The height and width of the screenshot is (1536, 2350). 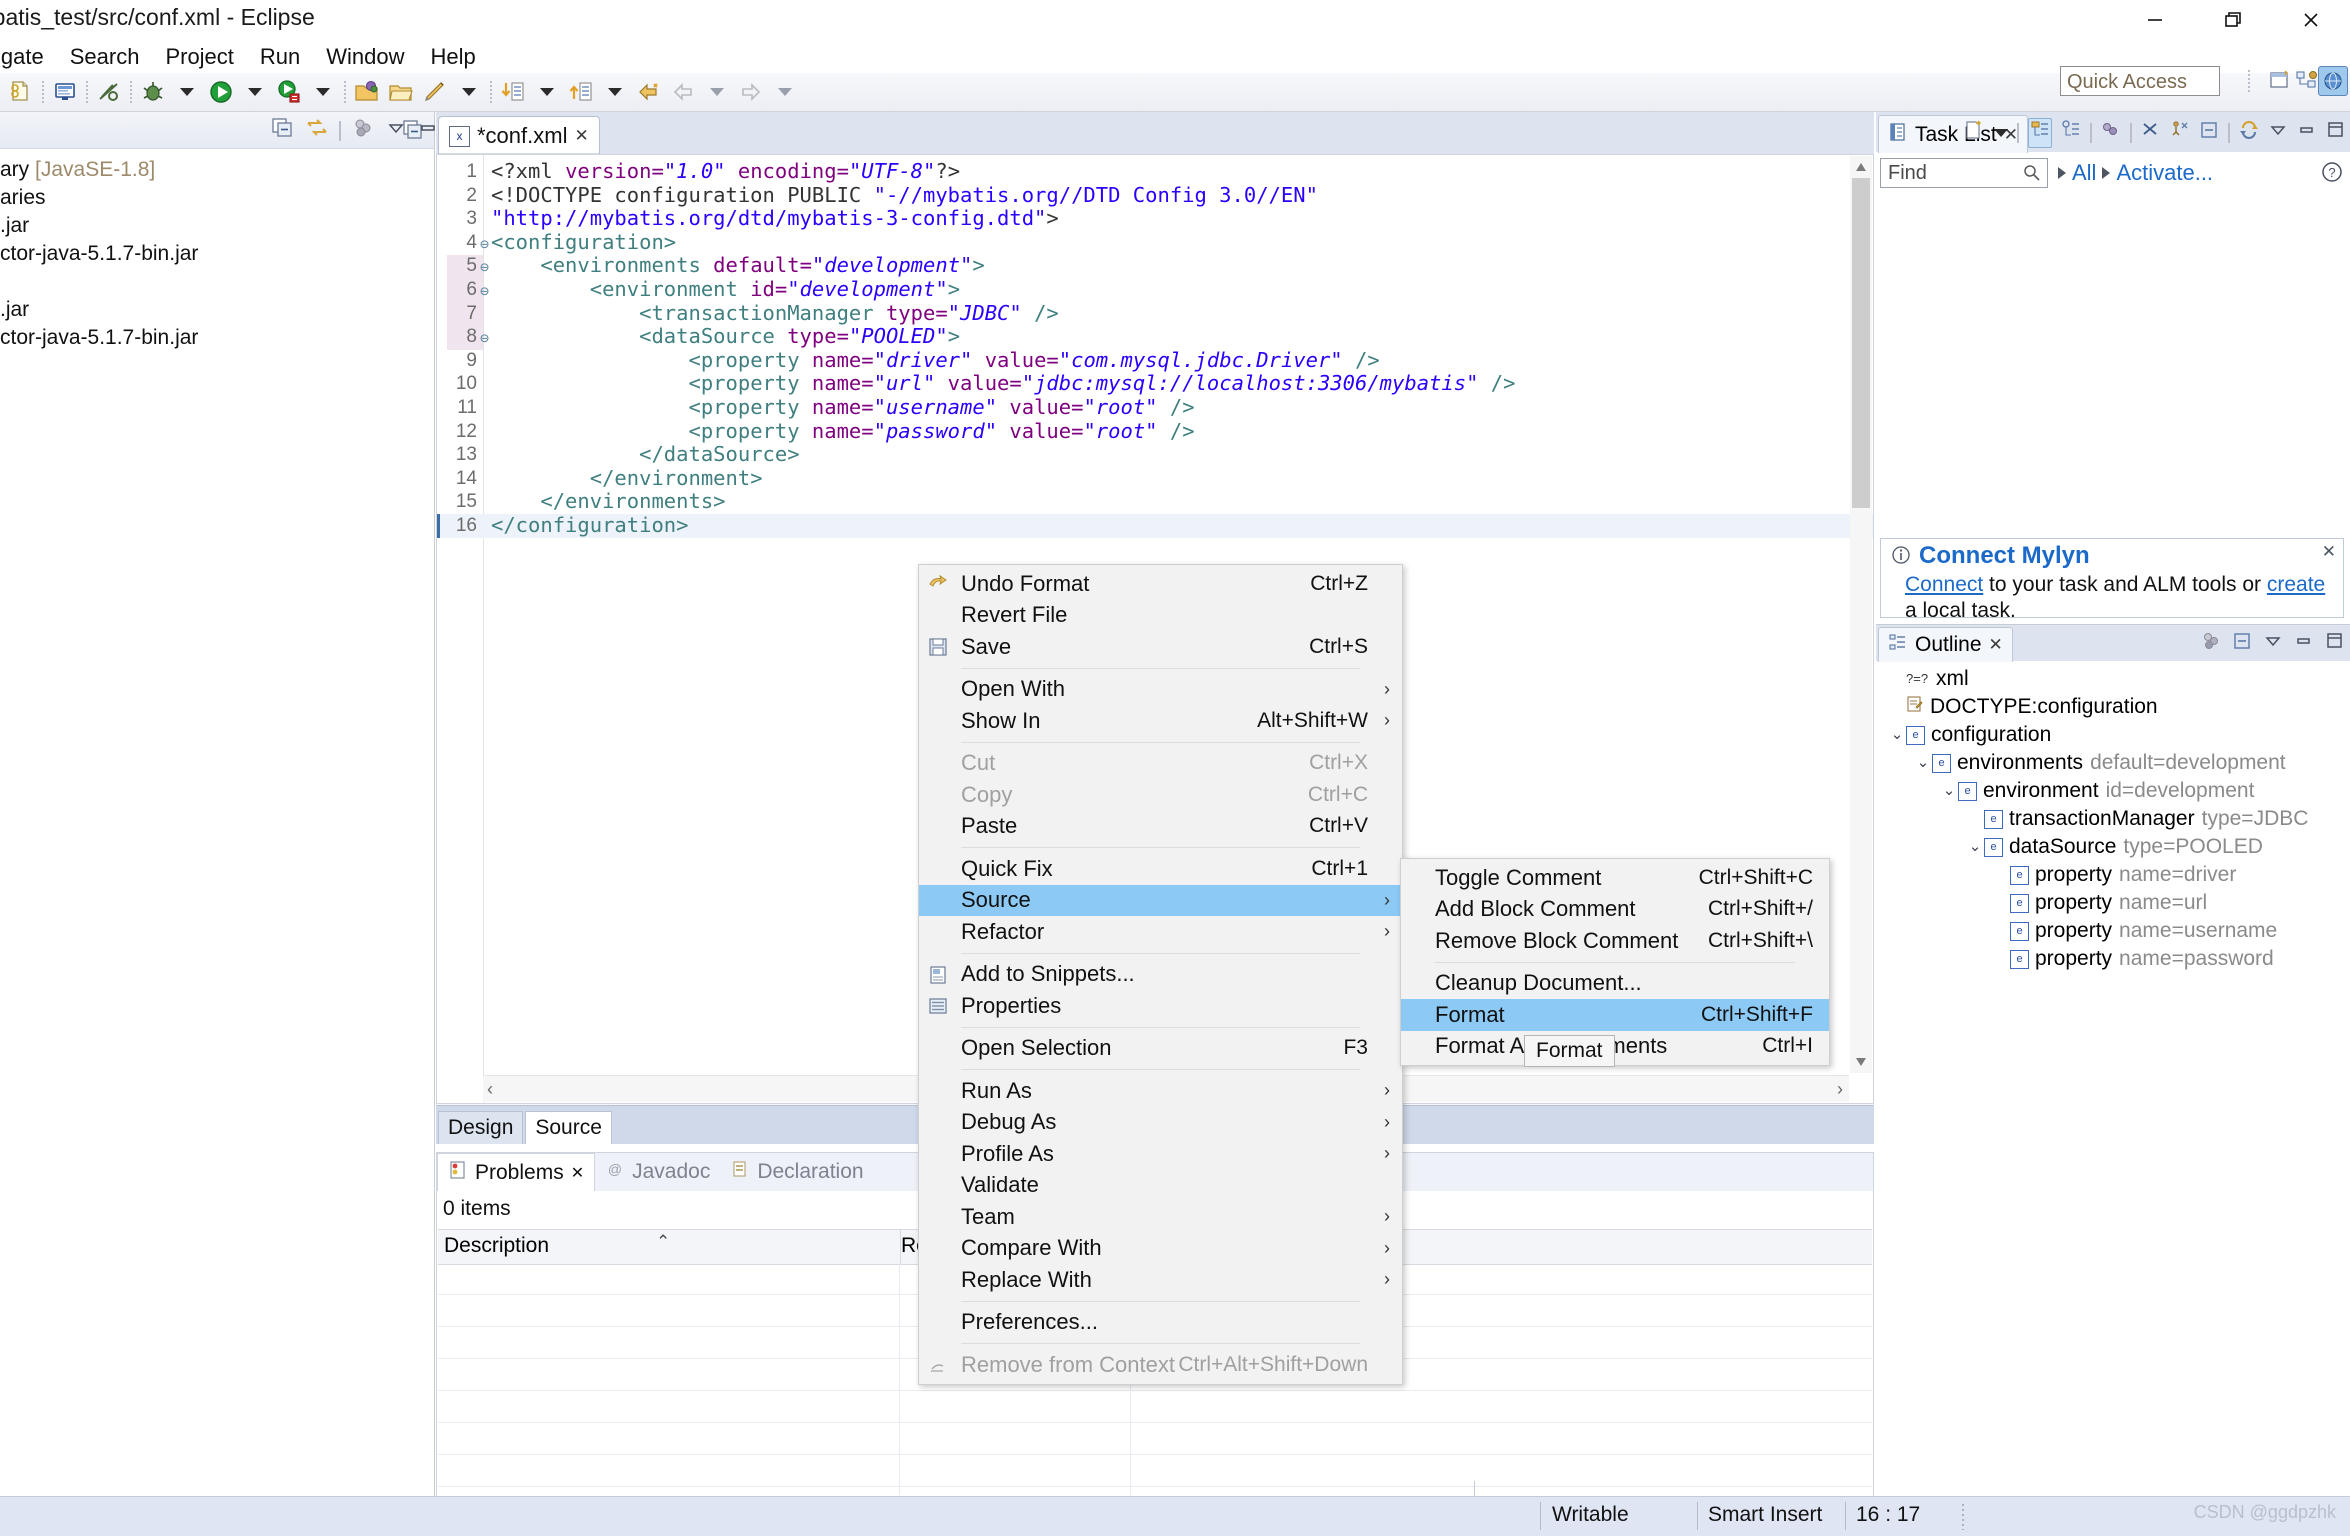 I want to click on run-external-tools-icon, so click(x=289, y=92).